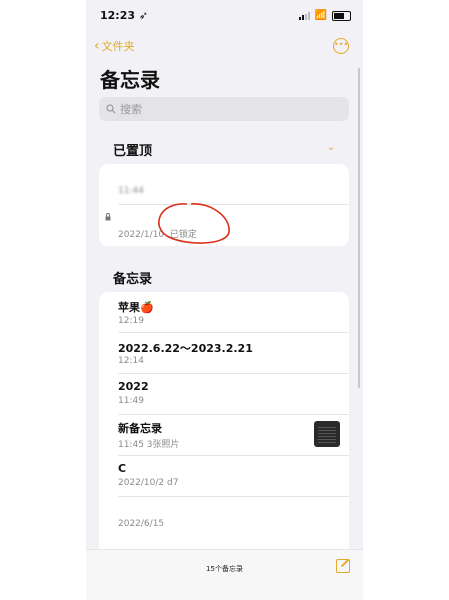  Describe the element at coordinates (224, 476) in the screenshot. I see `list-item: C 2022/10/2 d7` at that location.